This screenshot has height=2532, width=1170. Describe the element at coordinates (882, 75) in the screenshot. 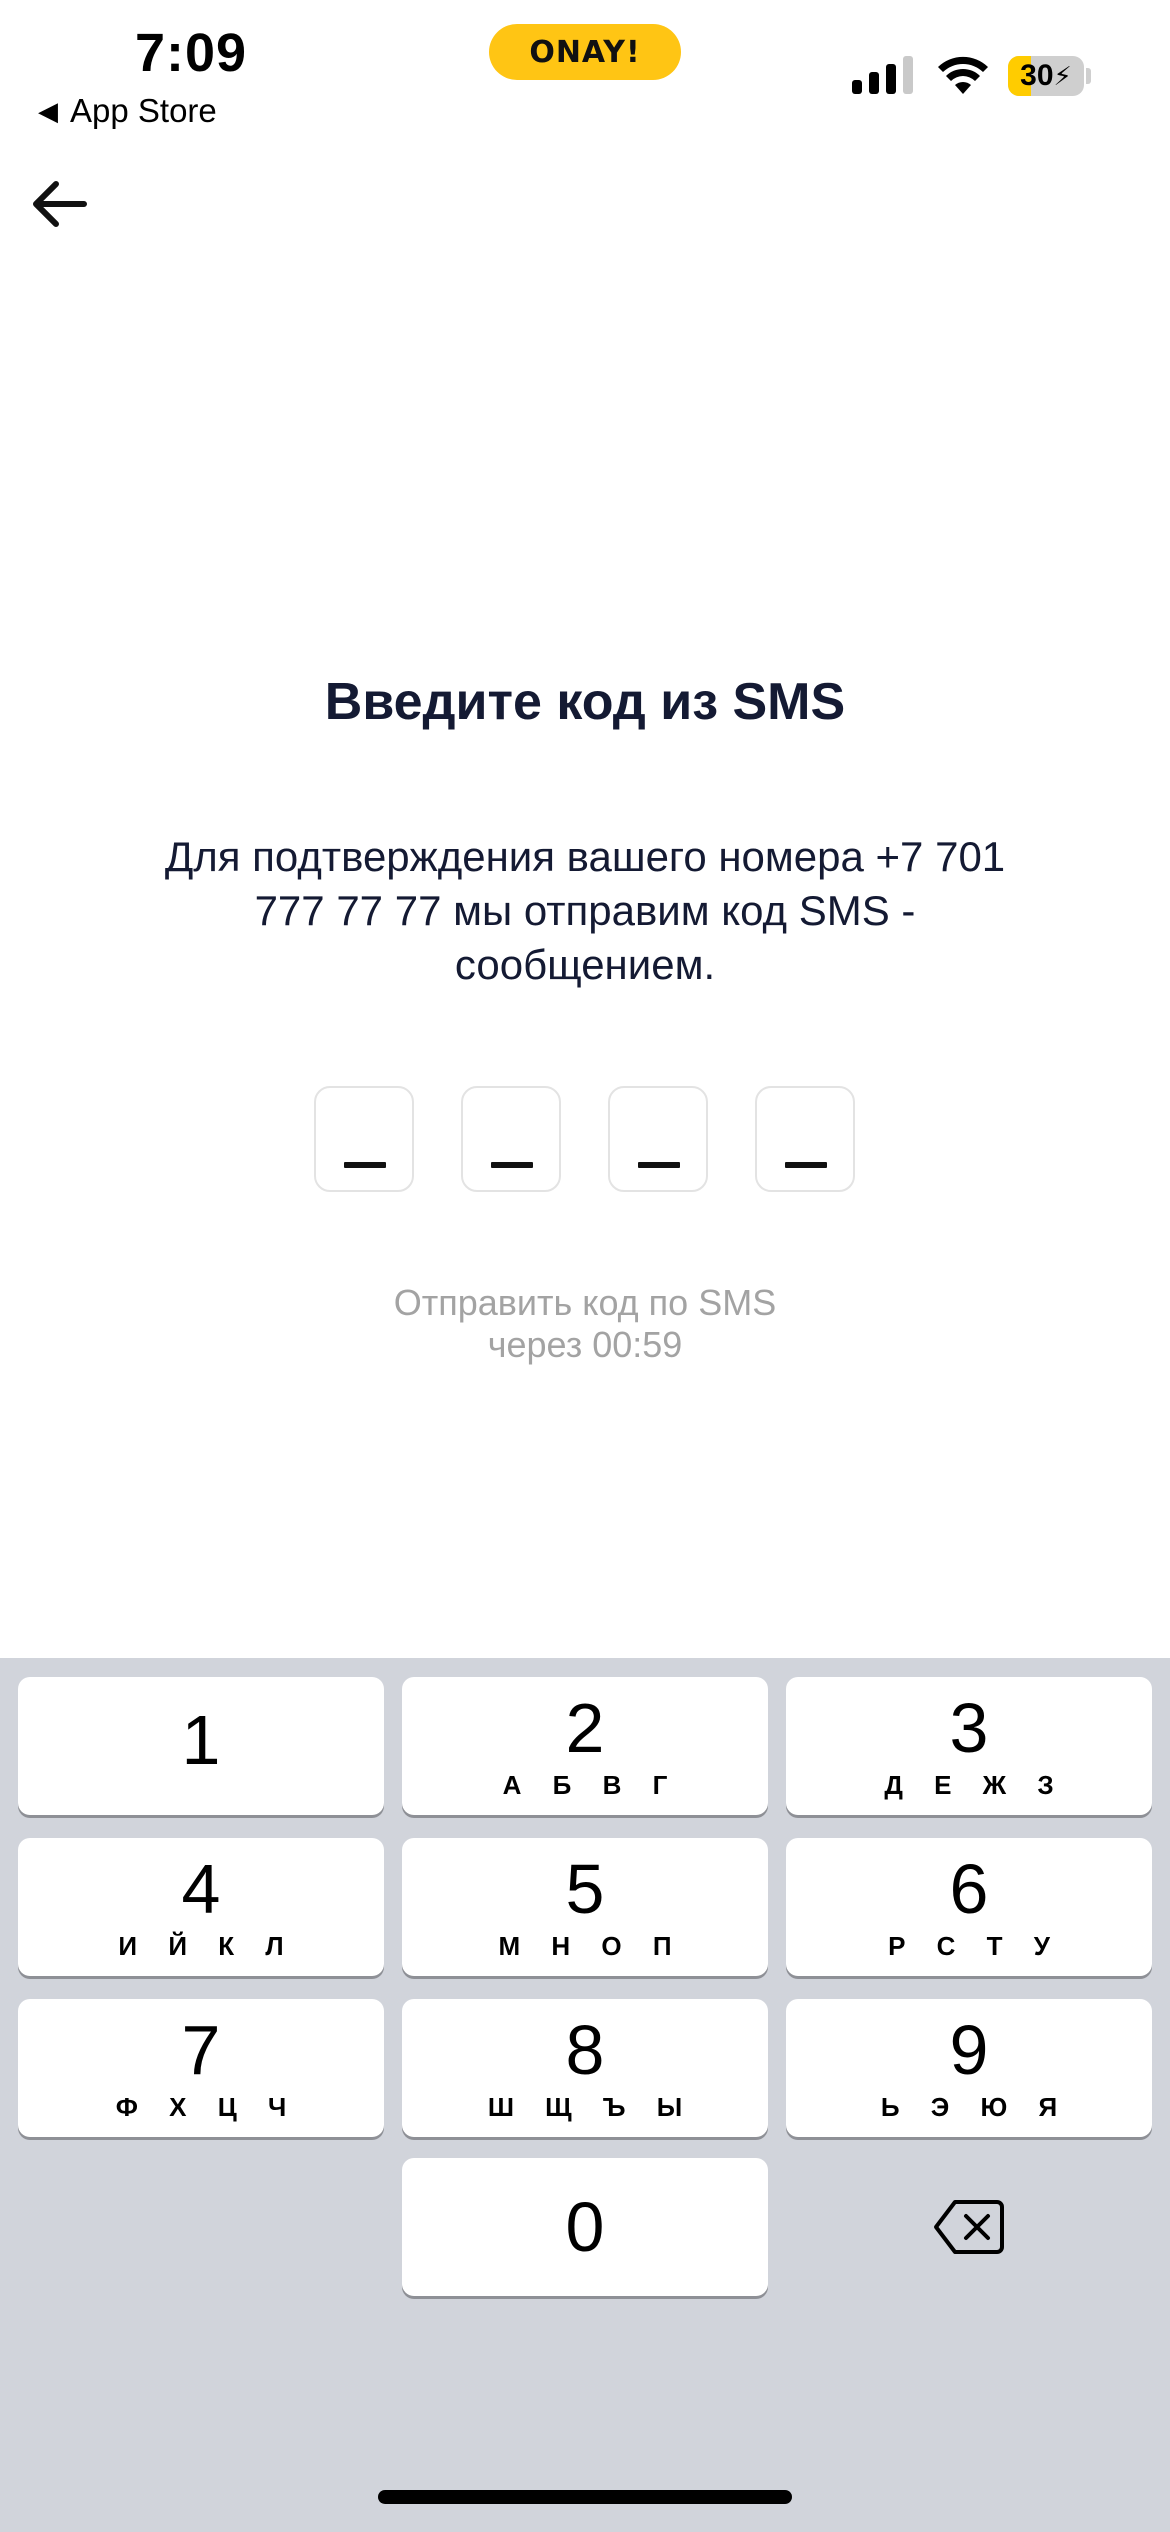

I see `cellular-signal-icon` at that location.